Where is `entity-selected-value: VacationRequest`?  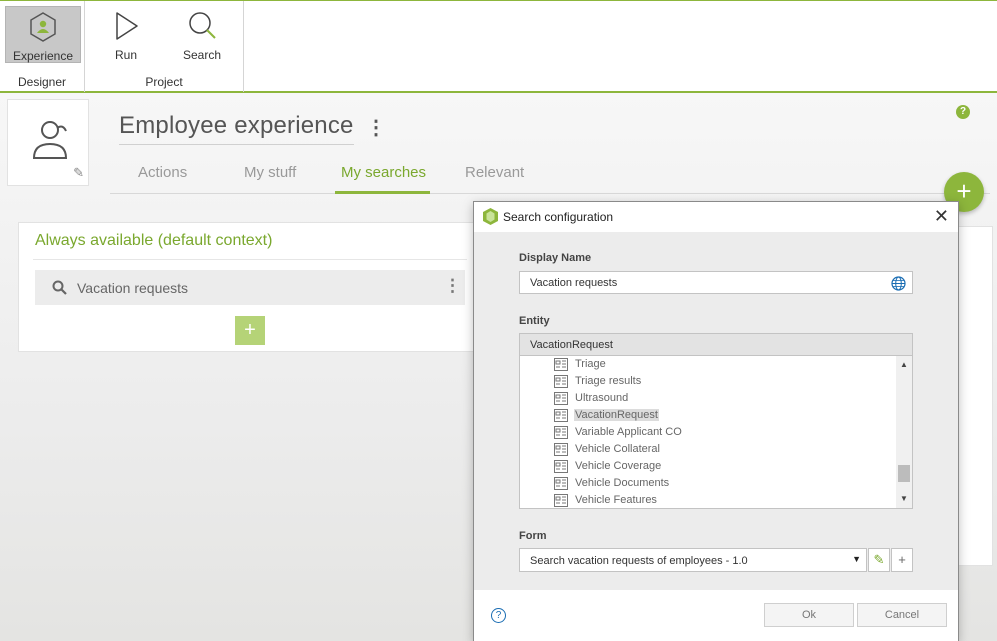
entity-selected-value: VacationRequest is located at coordinates (716, 344).